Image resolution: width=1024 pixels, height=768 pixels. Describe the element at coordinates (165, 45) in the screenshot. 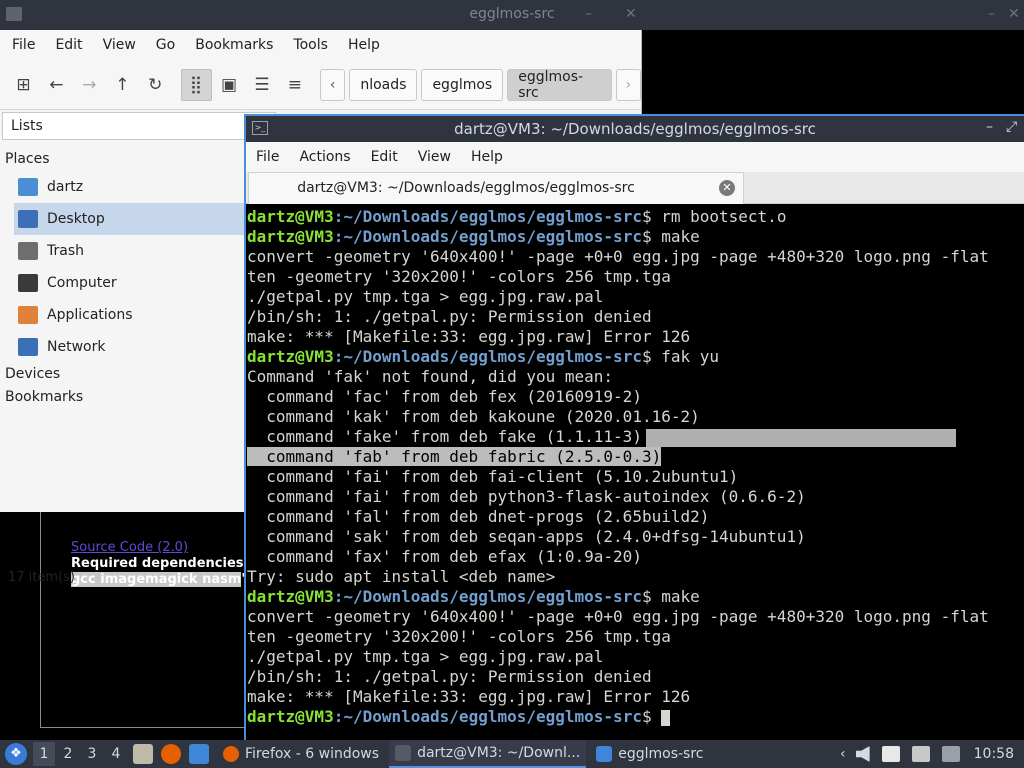

I see `menu-go: Go` at that location.